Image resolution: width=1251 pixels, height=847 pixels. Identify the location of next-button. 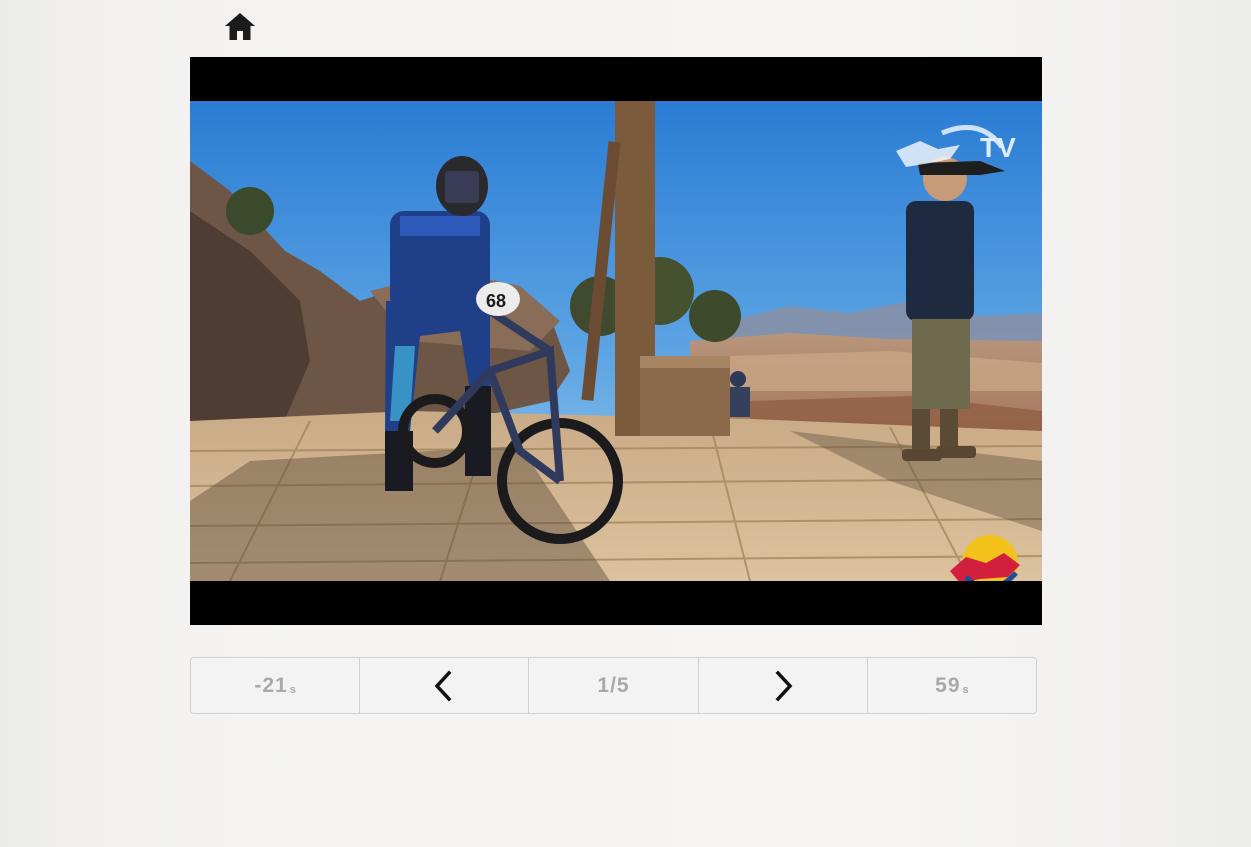
(783, 685).